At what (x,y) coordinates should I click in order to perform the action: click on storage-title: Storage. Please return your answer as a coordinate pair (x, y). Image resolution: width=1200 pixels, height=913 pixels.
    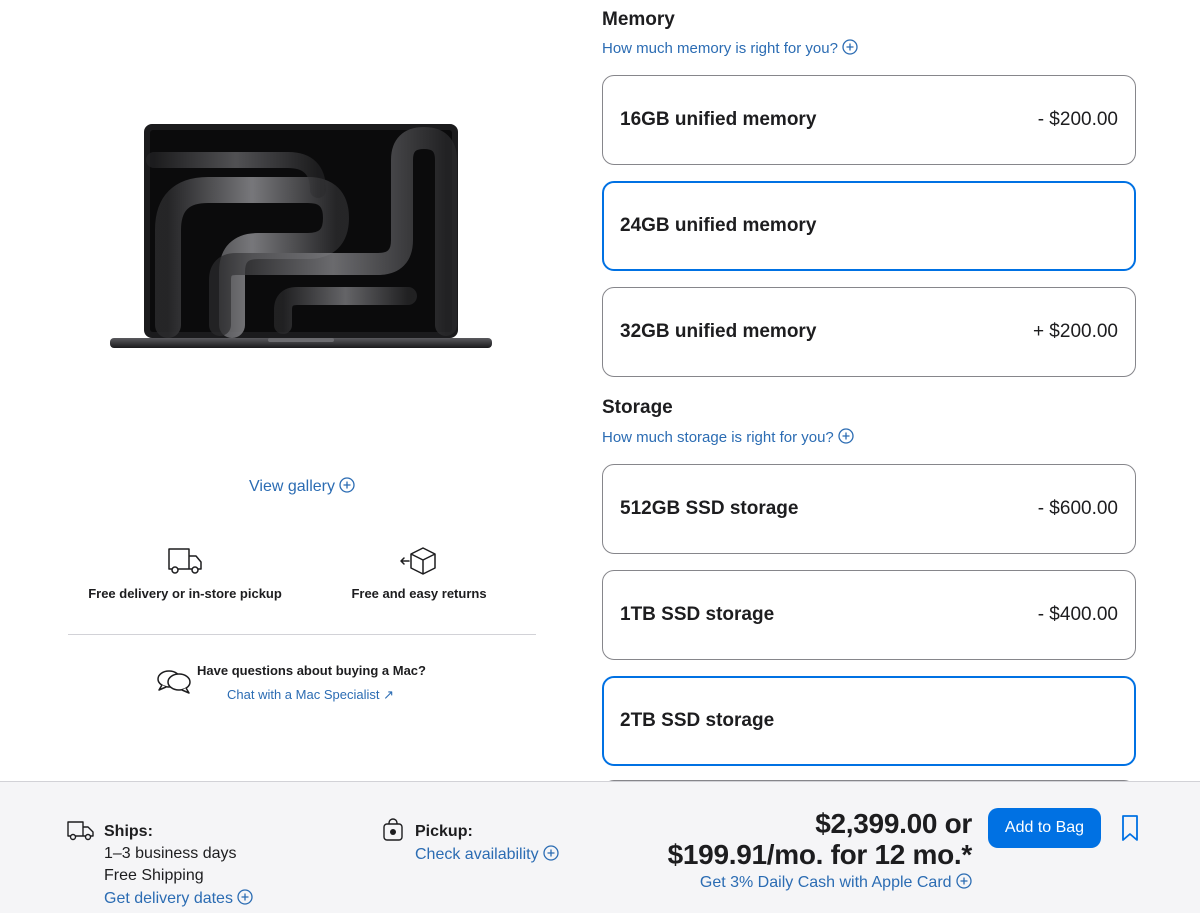
    Looking at the image, I should click on (637, 407).